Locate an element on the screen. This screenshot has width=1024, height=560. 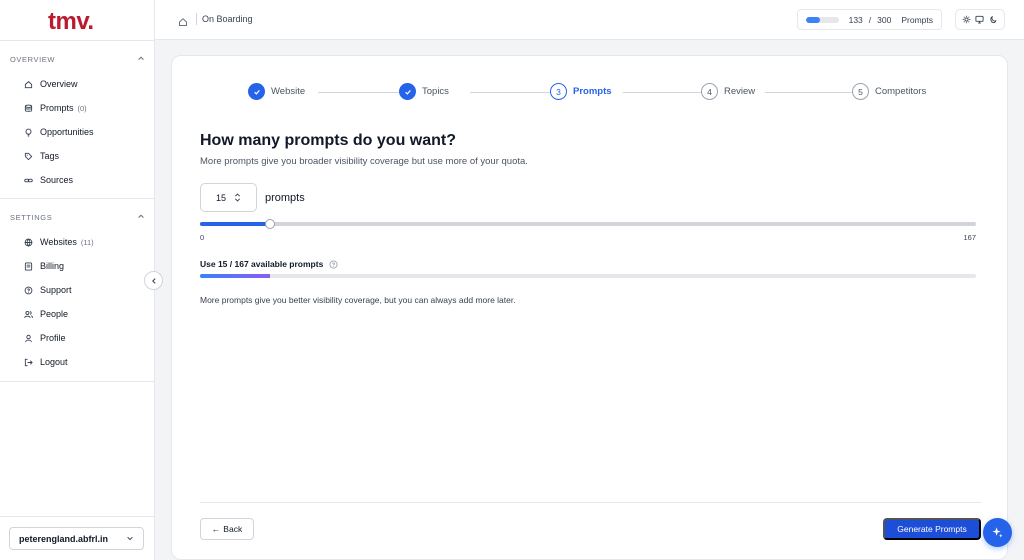
sidebar-item-label: Sources is located at coordinates (57, 180).